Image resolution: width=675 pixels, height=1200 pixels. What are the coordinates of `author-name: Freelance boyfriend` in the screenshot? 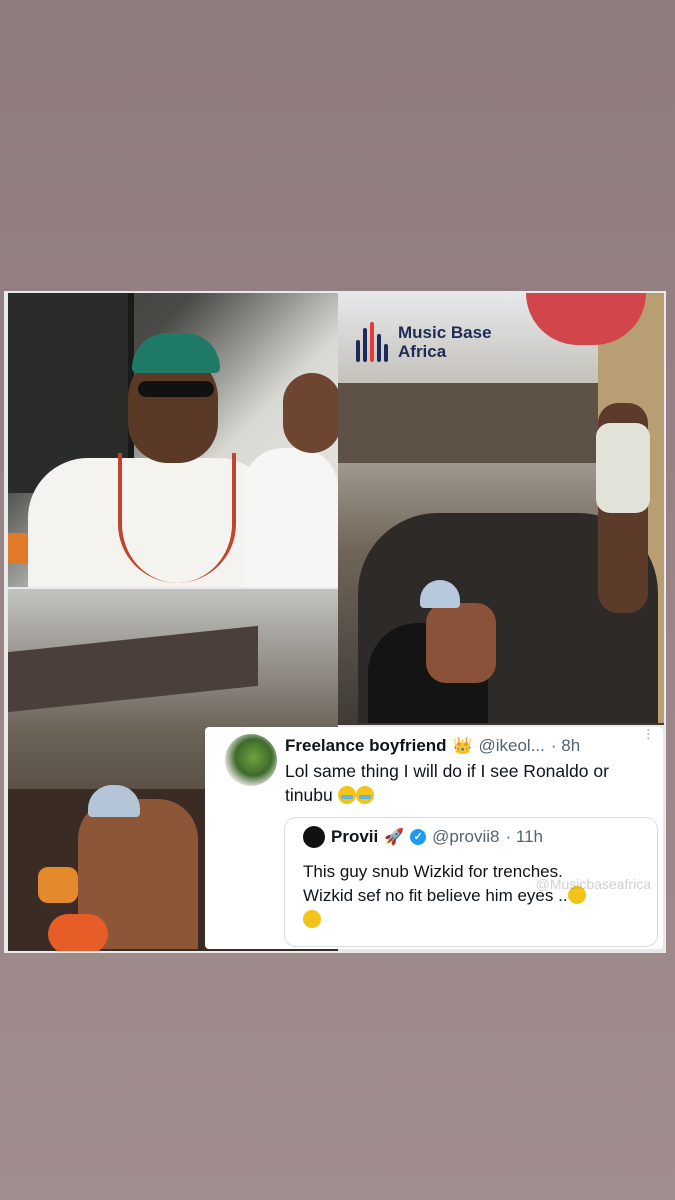 It's located at (366, 746).